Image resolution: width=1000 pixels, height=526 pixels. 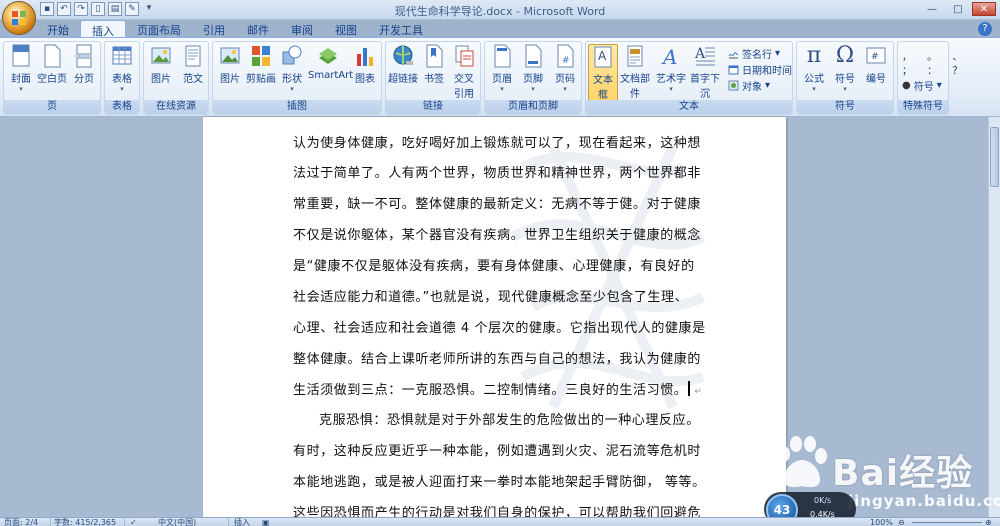 What do you see at coordinates (988, 522) in the screenshot?
I see `zoom-in-icon: ⊕` at bounding box center [988, 522].